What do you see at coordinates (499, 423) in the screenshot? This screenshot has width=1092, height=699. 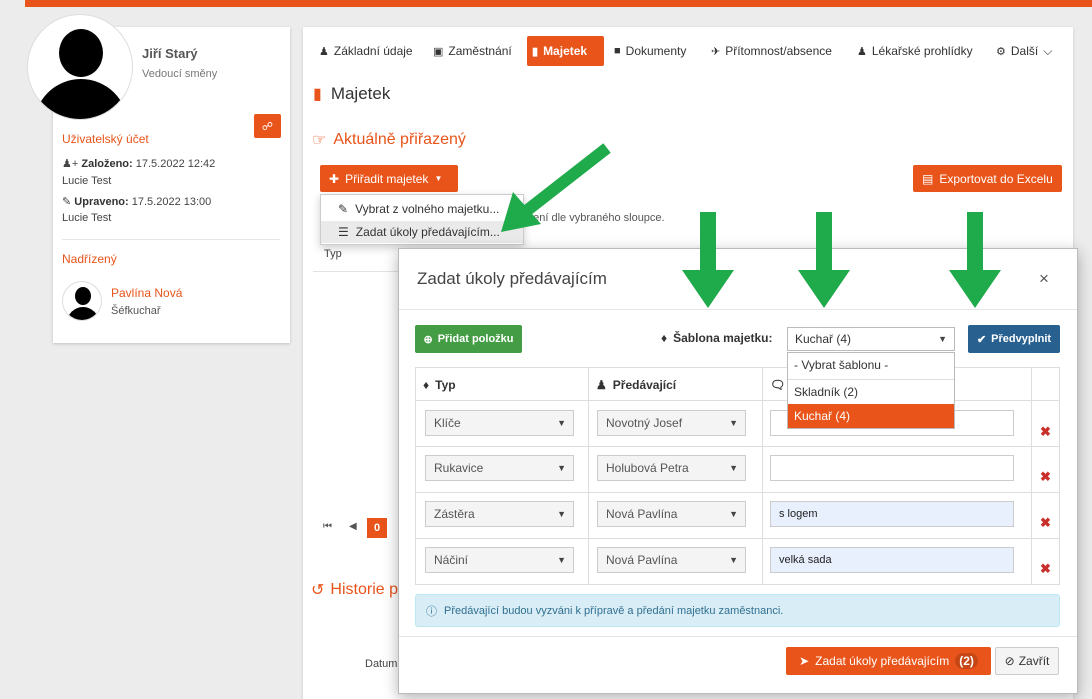 I see `row-type-select: Klíče ▼` at bounding box center [499, 423].